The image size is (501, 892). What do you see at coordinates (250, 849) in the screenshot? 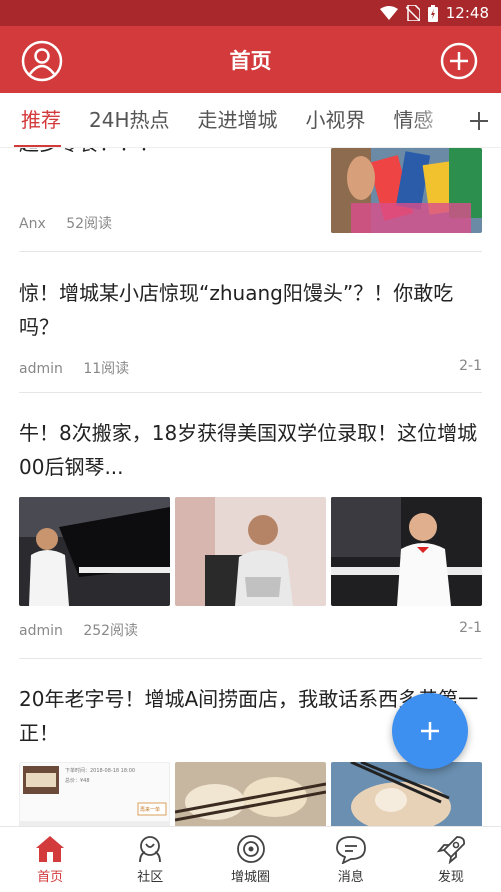
I see `circle-icon` at bounding box center [250, 849].